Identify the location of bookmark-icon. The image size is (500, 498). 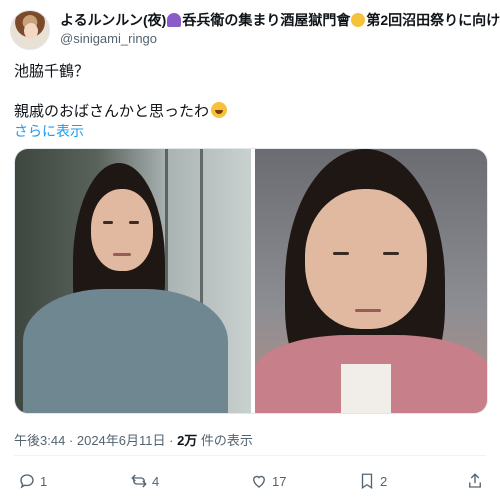
(367, 481).